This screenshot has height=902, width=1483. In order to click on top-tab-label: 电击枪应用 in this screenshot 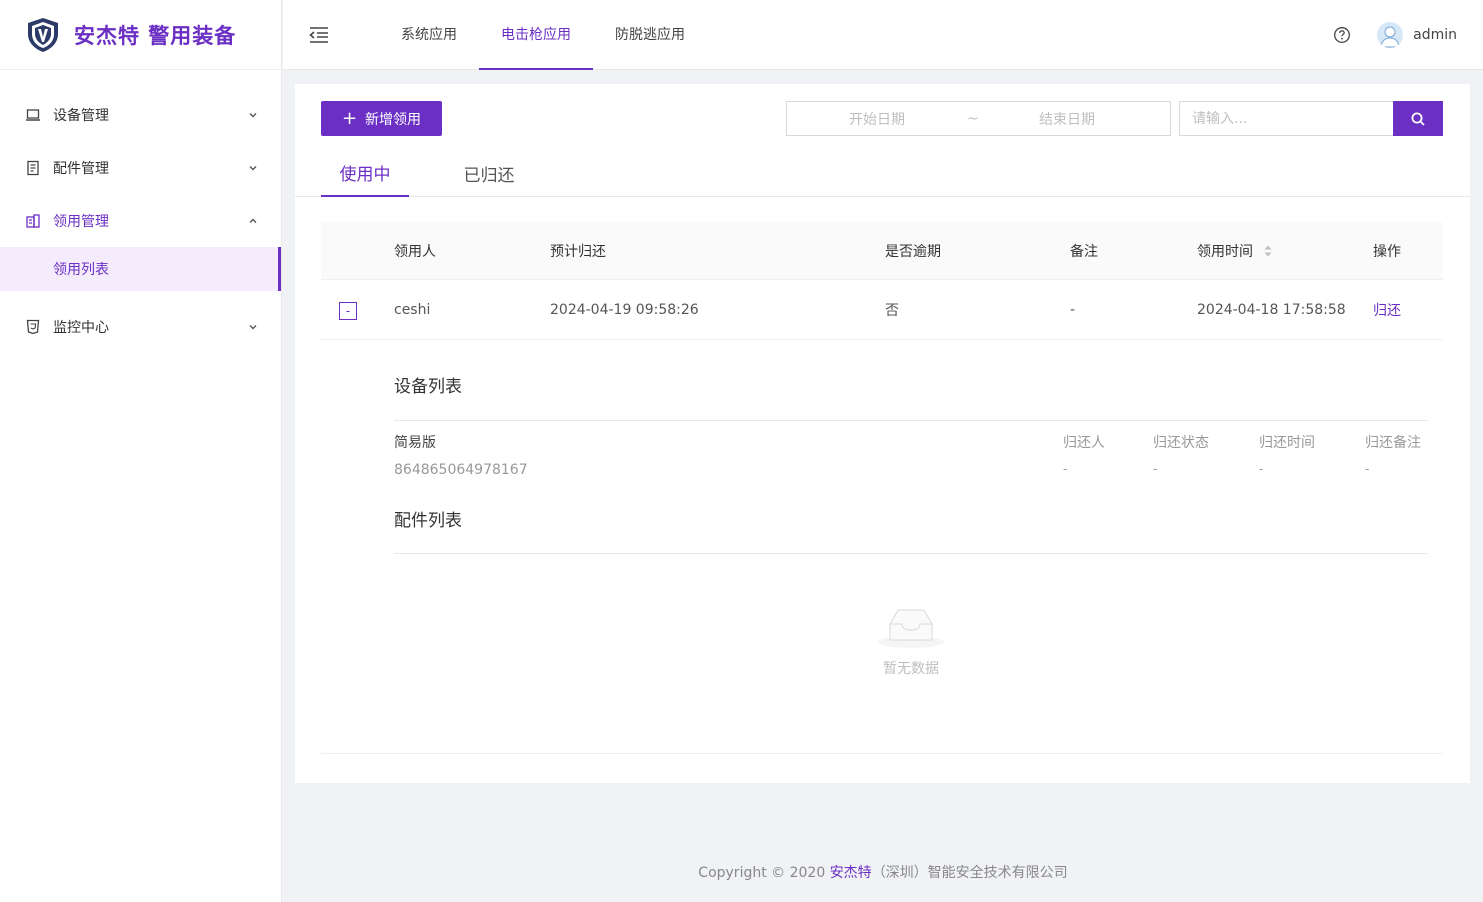, I will do `click(536, 34)`.